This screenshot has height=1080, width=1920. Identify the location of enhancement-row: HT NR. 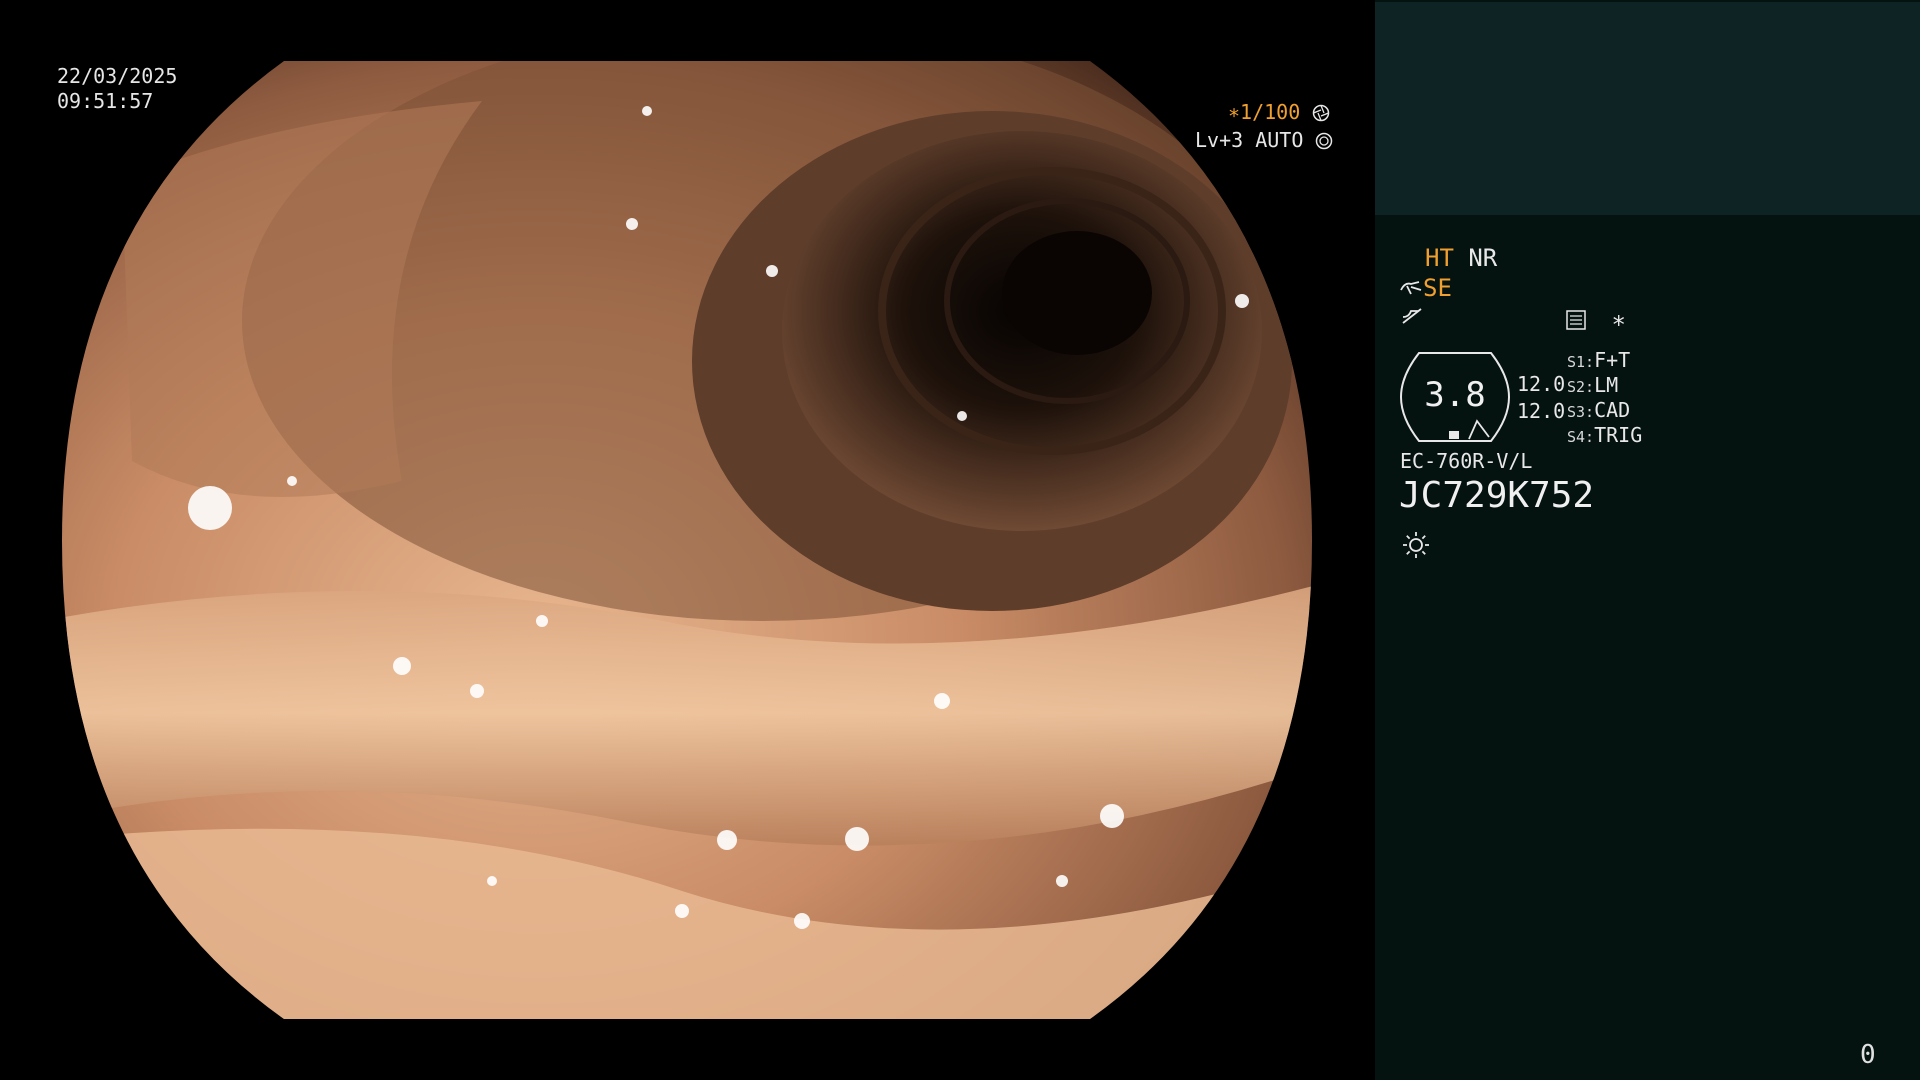
(1461, 258).